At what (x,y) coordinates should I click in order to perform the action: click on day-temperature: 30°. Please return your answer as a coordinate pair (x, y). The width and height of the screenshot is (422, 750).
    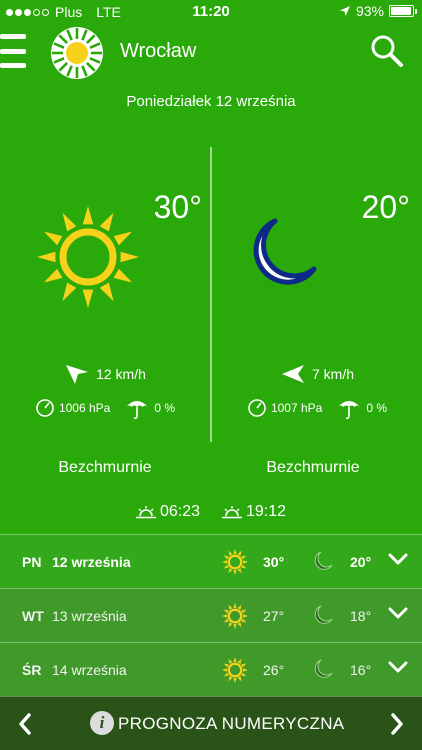
    Looking at the image, I should click on (177, 207).